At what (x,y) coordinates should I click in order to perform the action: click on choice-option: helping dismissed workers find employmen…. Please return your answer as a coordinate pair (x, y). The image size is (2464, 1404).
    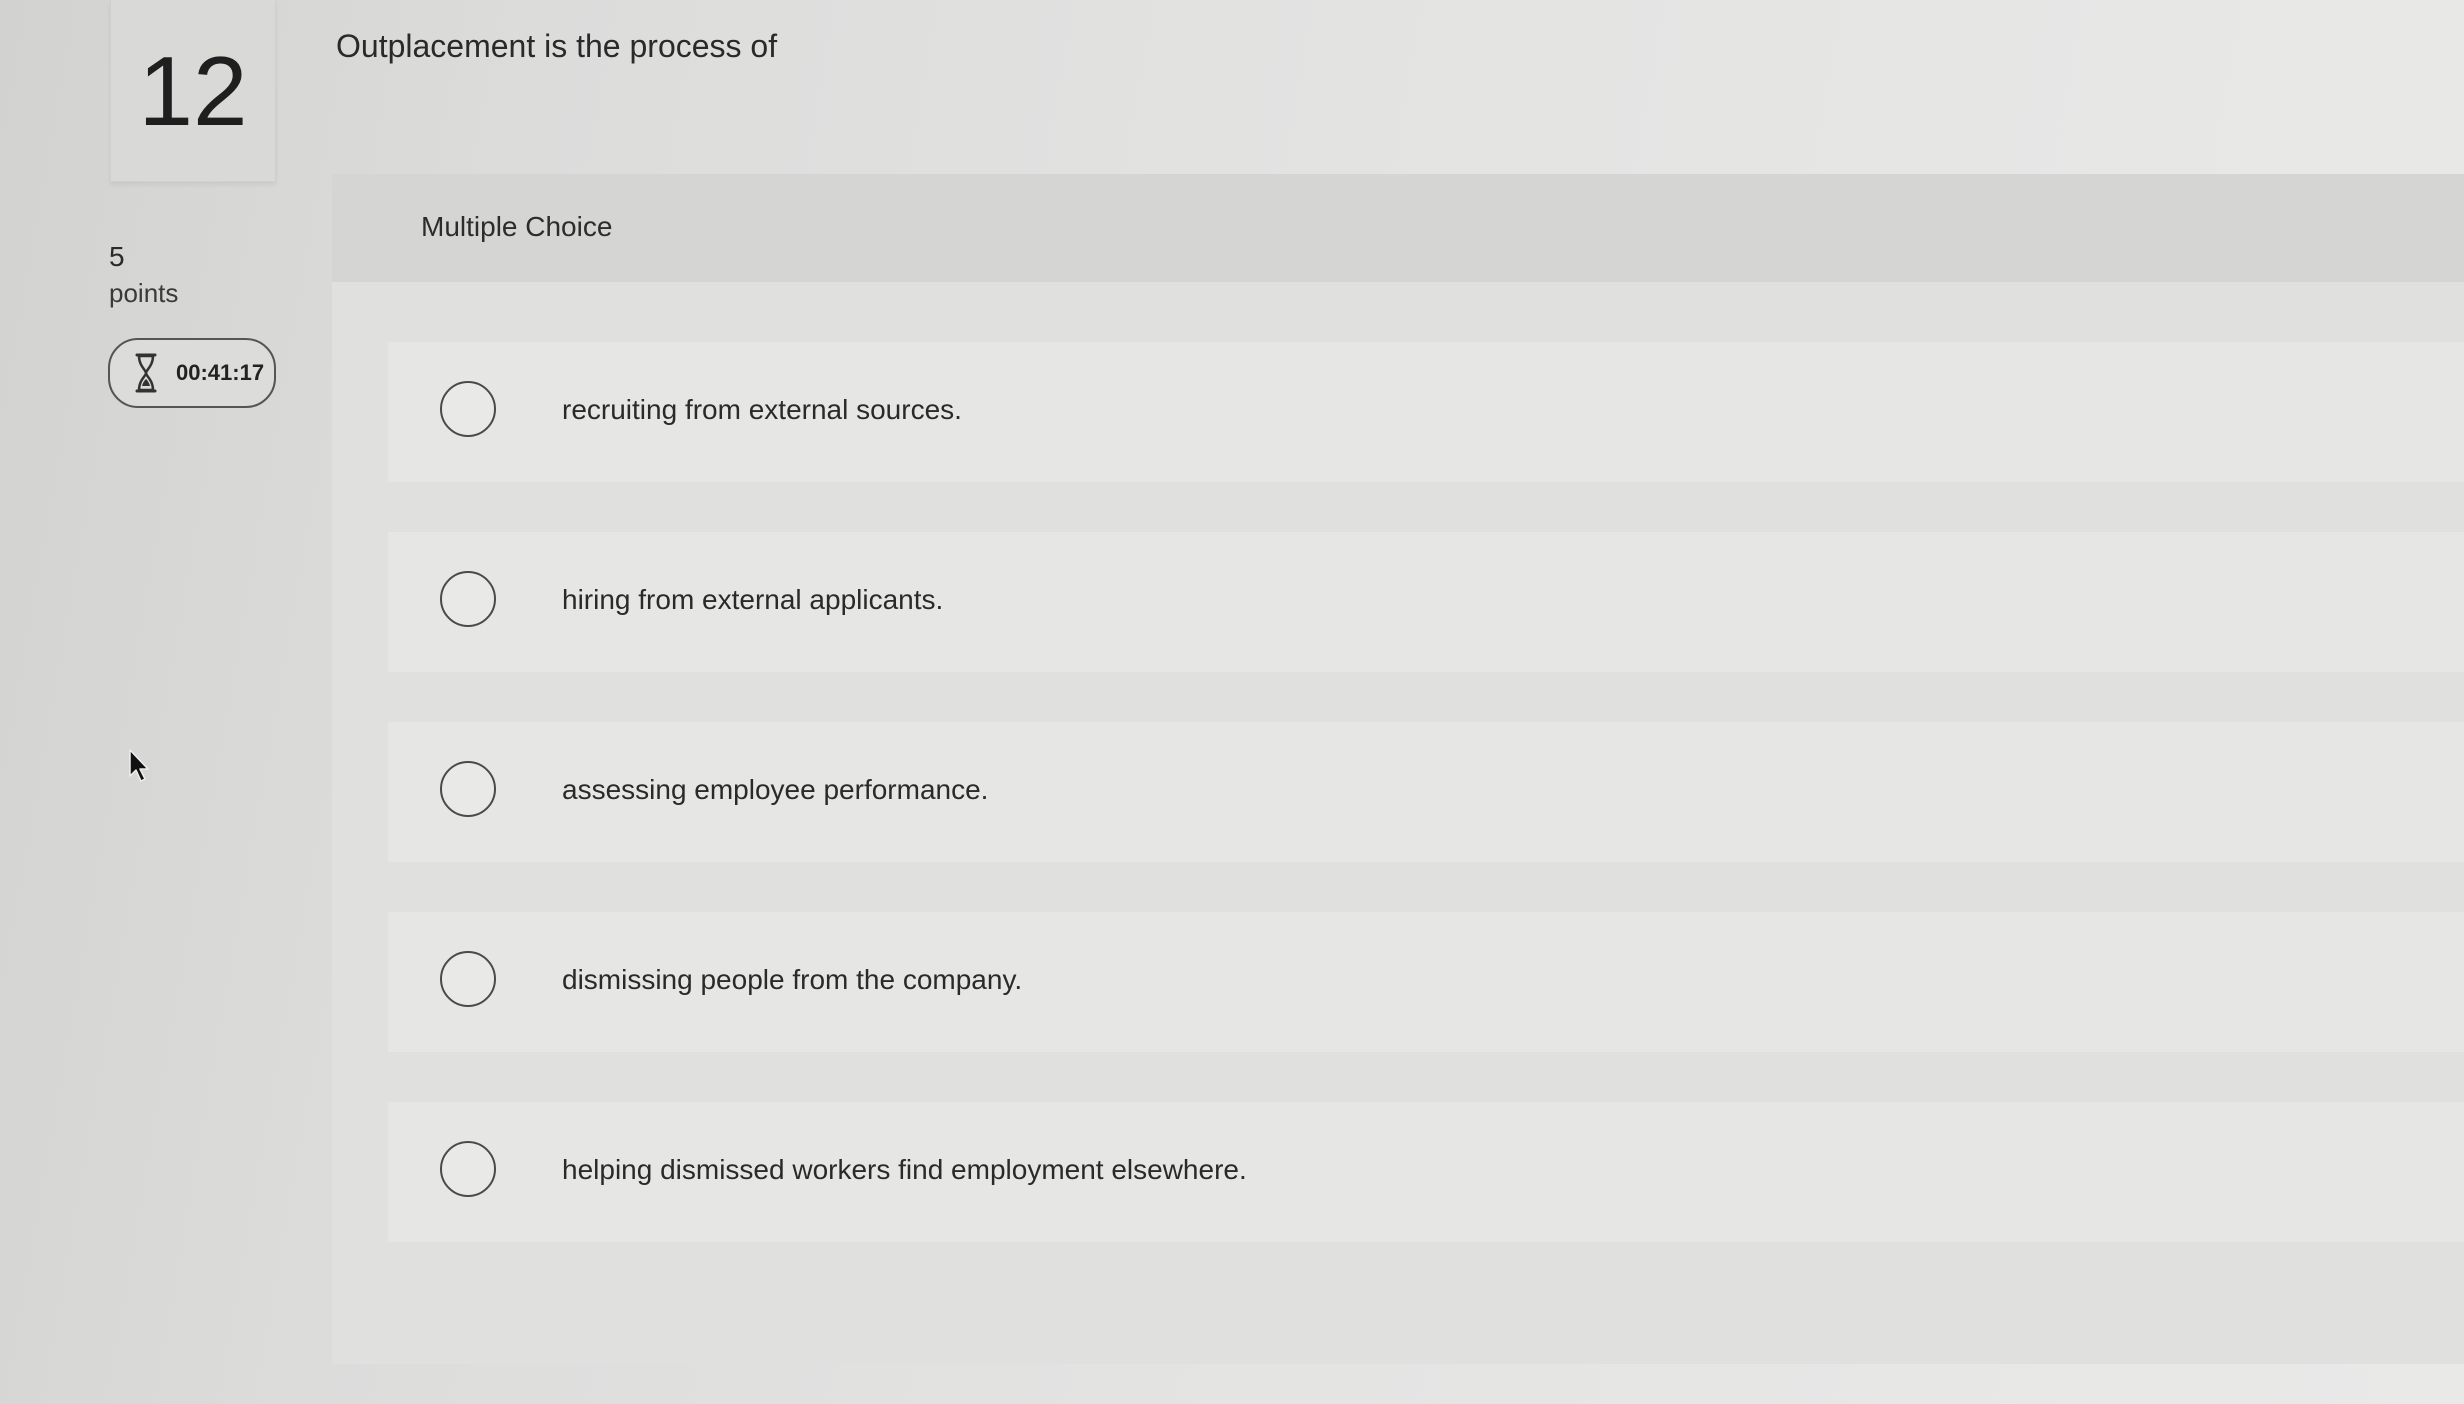
    Looking at the image, I should click on (1426, 1172).